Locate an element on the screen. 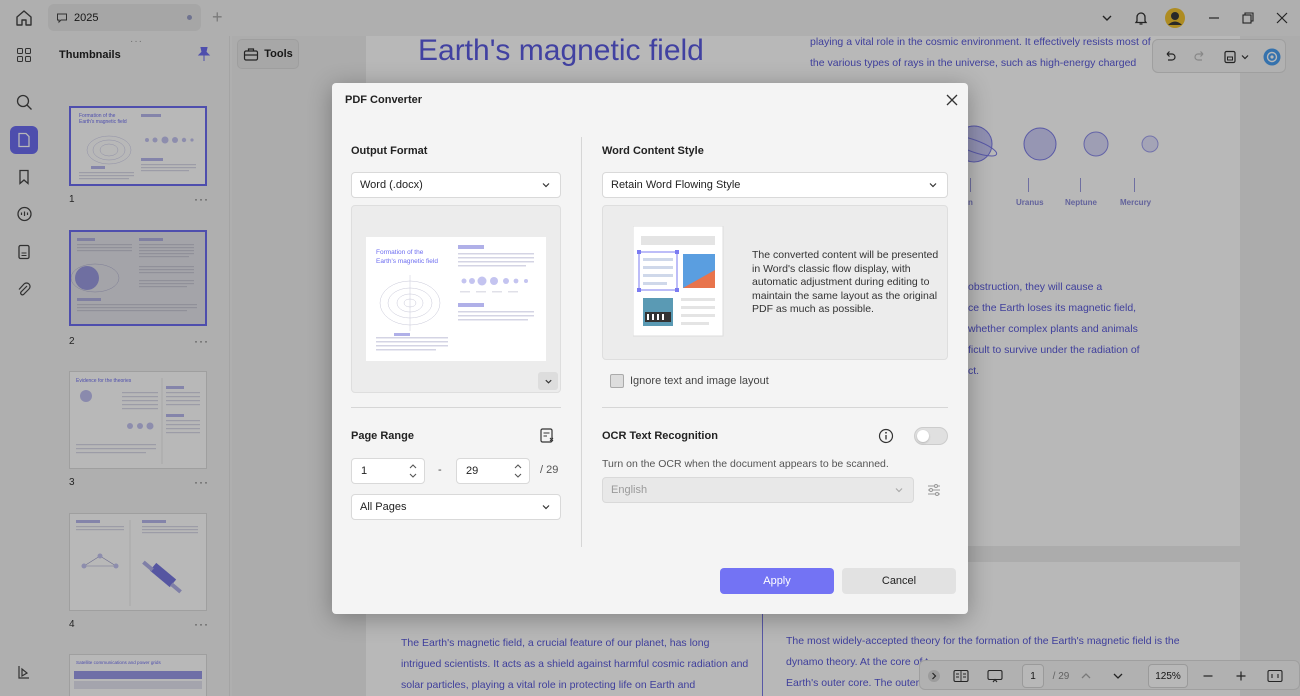 This screenshot has height=696, width=1300. preview-expand-button is located at coordinates (548, 381).